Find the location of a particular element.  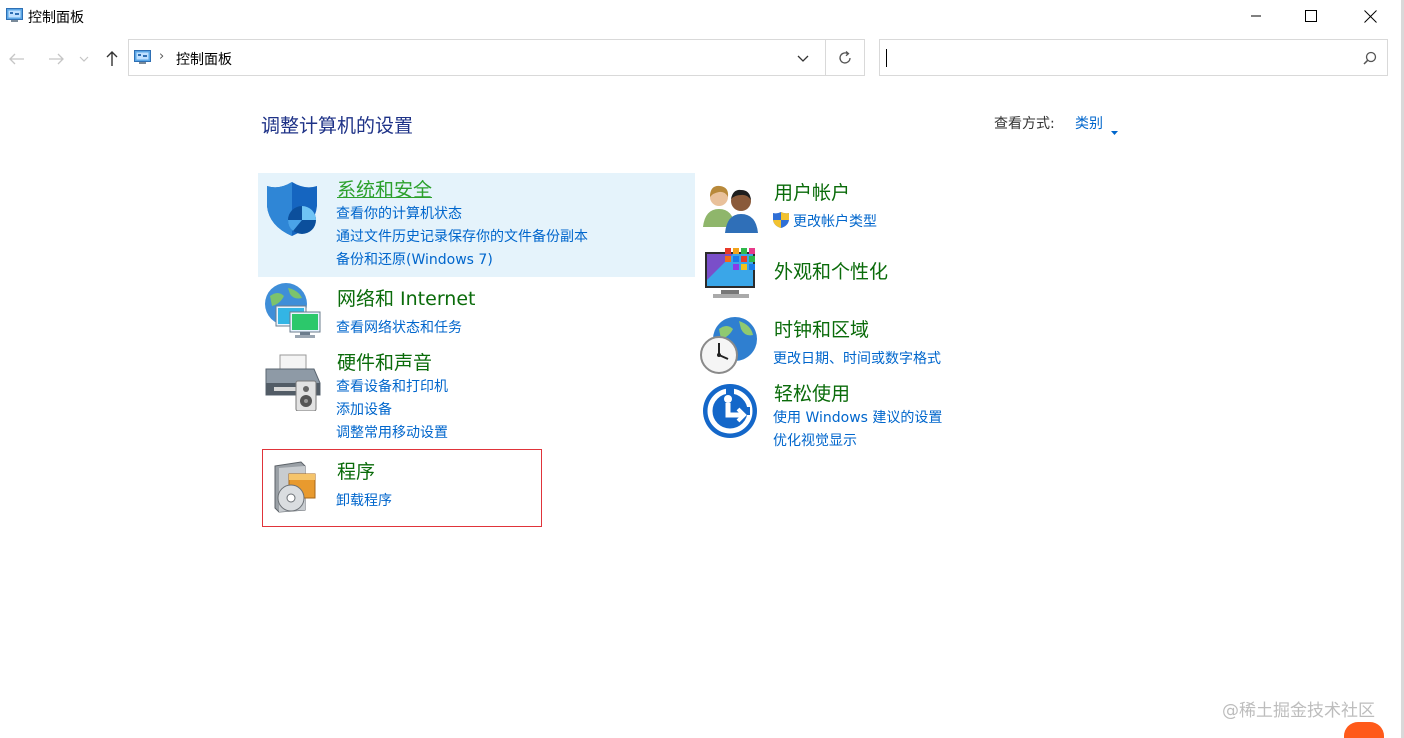

close-icon is located at coordinates (1370, 16).